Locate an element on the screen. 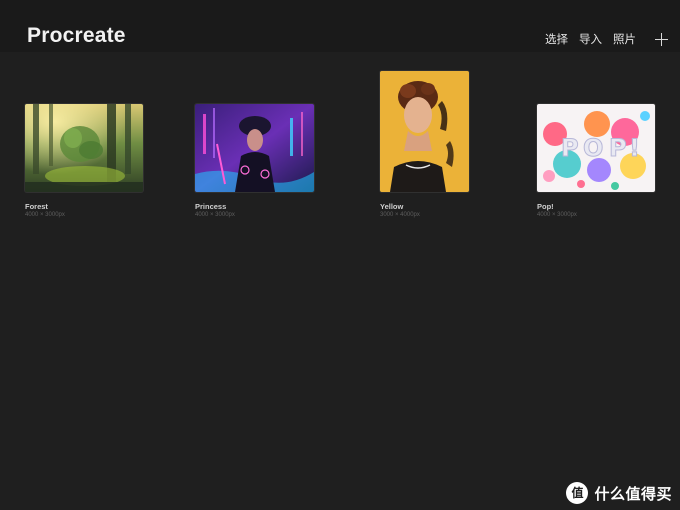 The width and height of the screenshot is (680, 510). pop-illustration: P O P ! is located at coordinates (596, 148).